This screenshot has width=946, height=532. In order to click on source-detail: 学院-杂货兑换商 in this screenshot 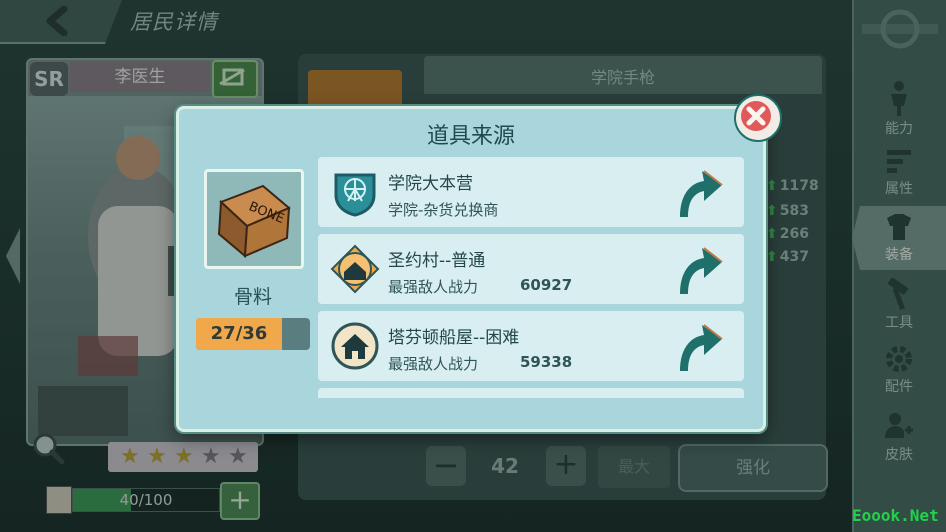, I will do `click(443, 210)`.